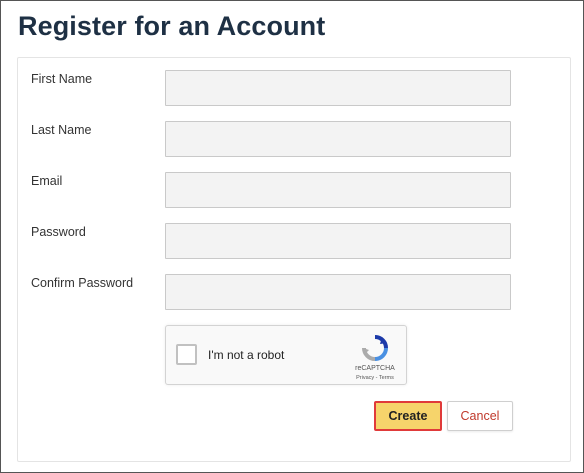 The width and height of the screenshot is (584, 473). I want to click on confirm-password-label: Confirm Password, so click(82, 283).